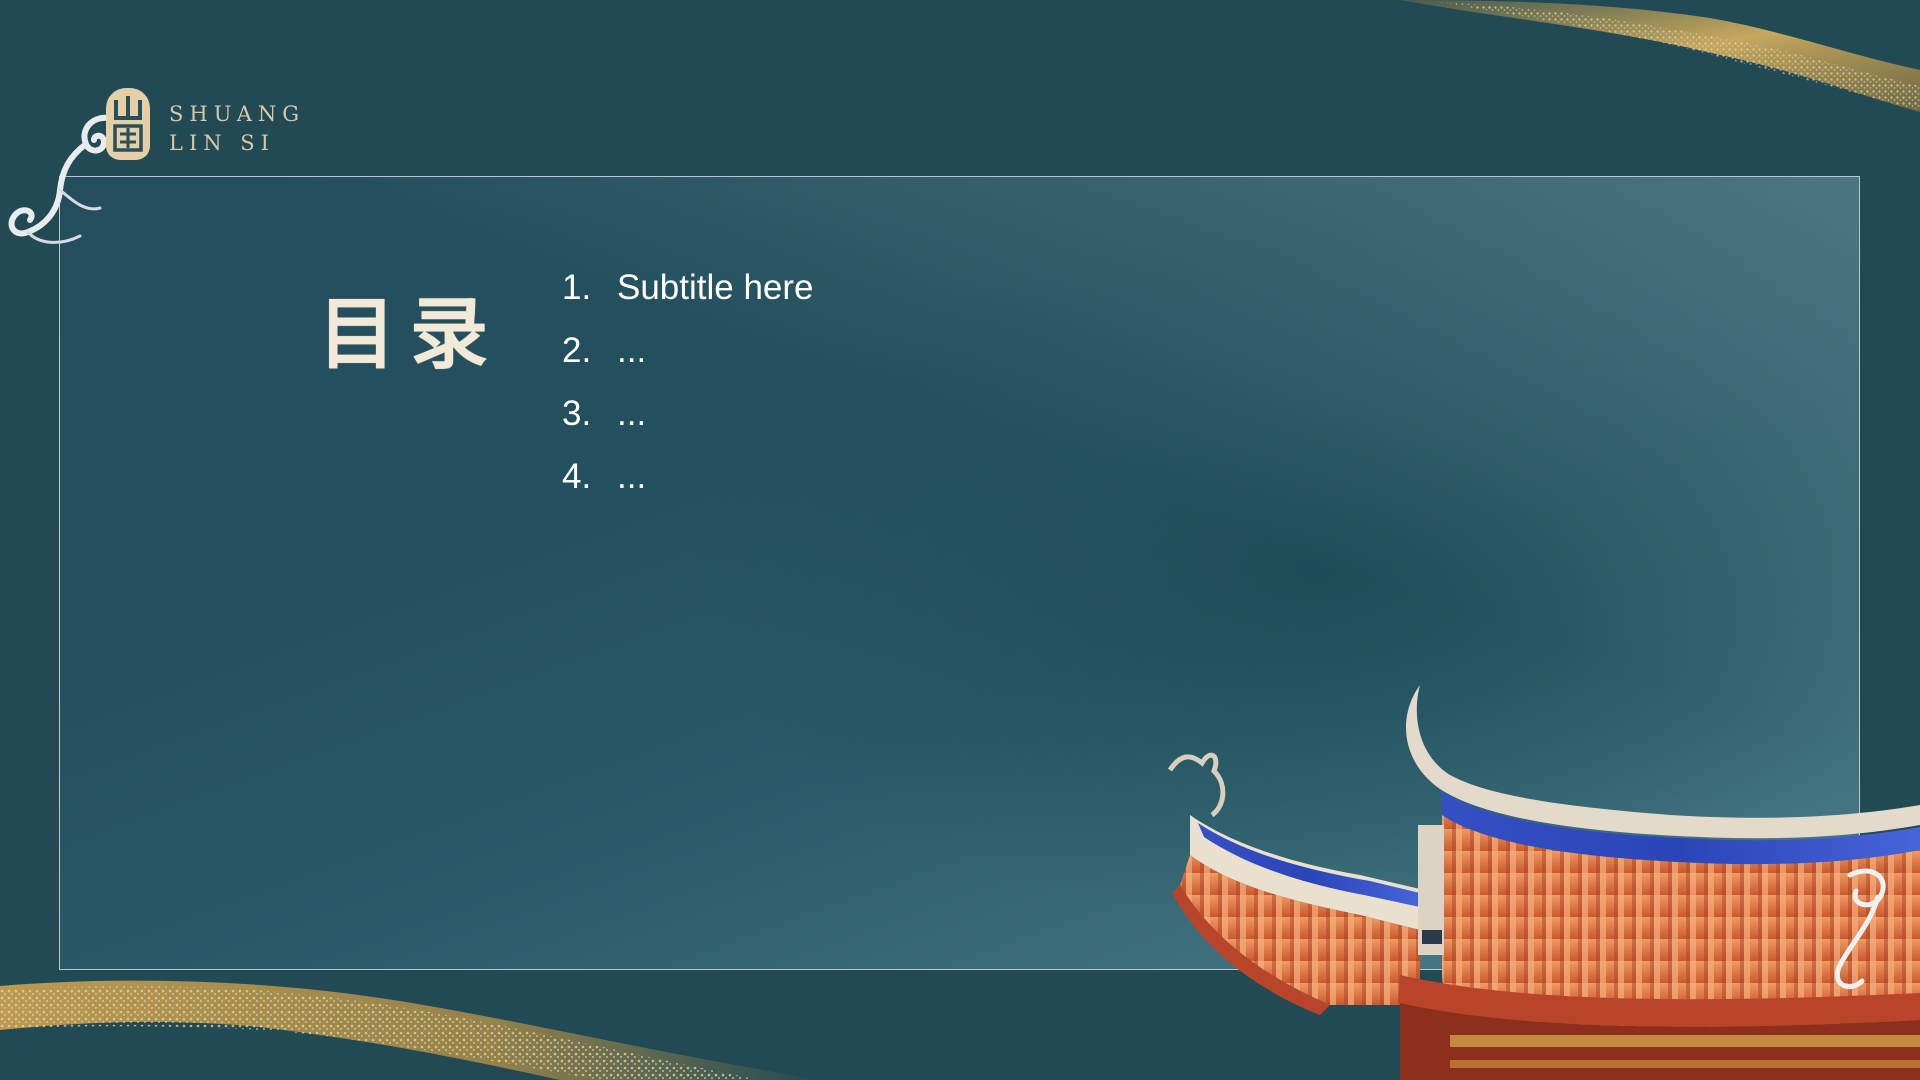 The image size is (1920, 1080). What do you see at coordinates (577, 287) in the screenshot?
I see `toc-item-number: 1.` at bounding box center [577, 287].